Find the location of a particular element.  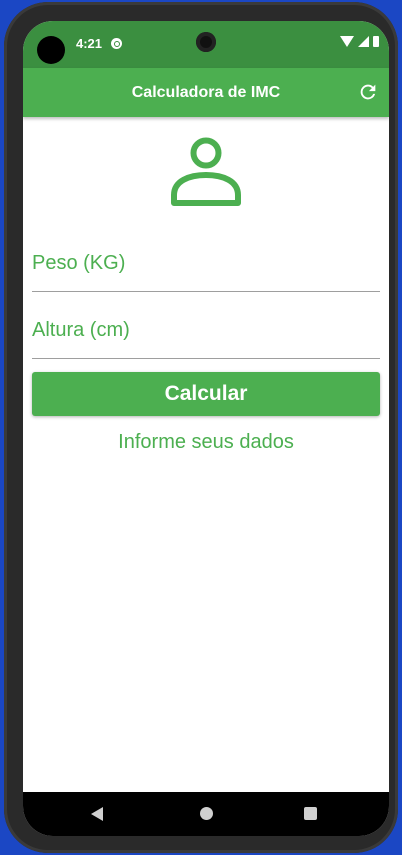

status-icons is located at coordinates (359, 41).